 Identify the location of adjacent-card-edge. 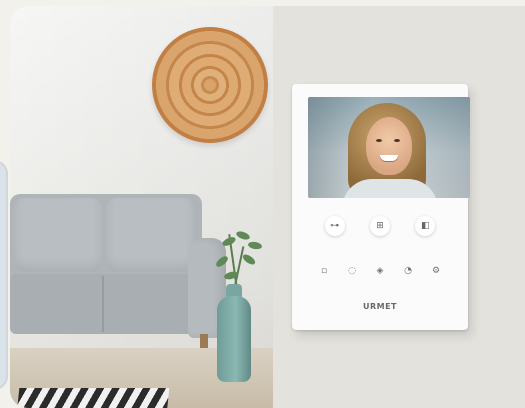
(4, 275).